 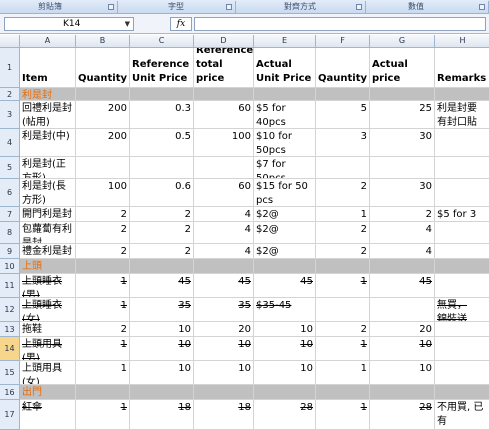 What do you see at coordinates (285, 68) in the screenshot?
I see `cell-e1: Actual Unit Price` at bounding box center [285, 68].